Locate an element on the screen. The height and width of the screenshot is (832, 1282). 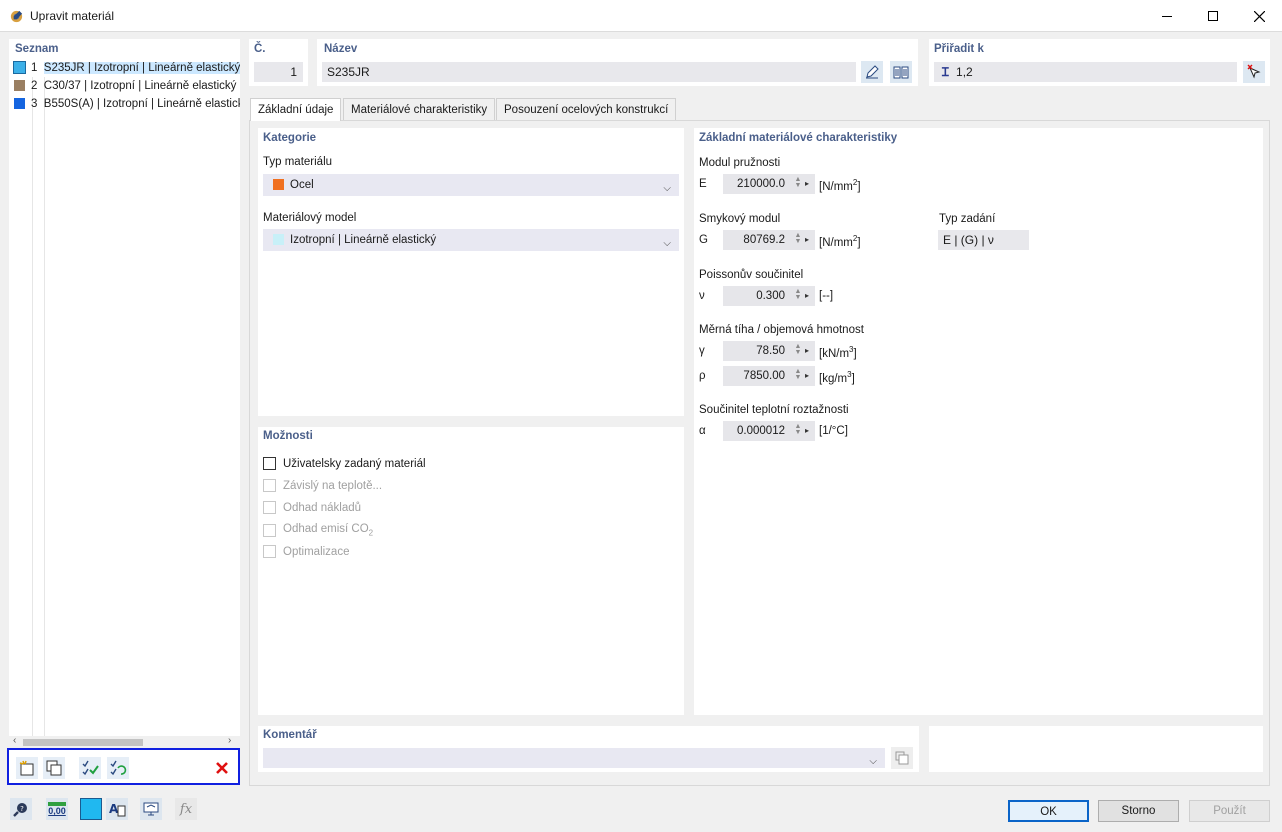
user-defined-checkbox is located at coordinates (269, 463).